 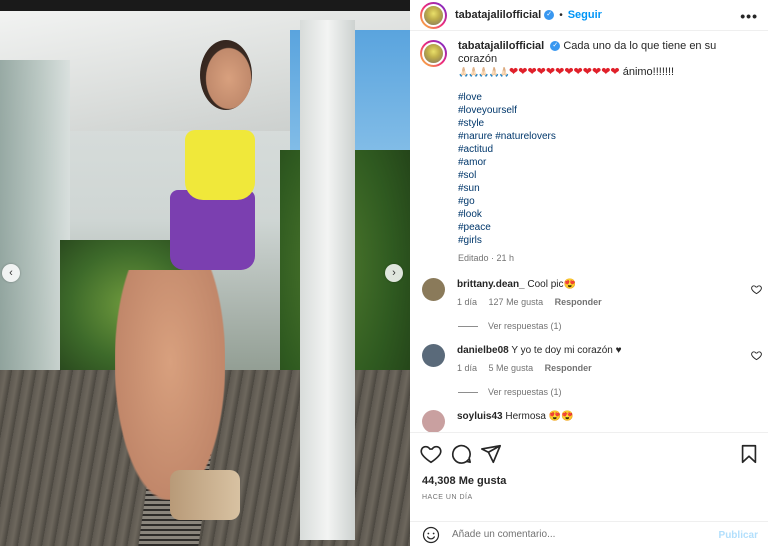 What do you see at coordinates (749, 454) in the screenshot?
I see `bookmark-icon` at bounding box center [749, 454].